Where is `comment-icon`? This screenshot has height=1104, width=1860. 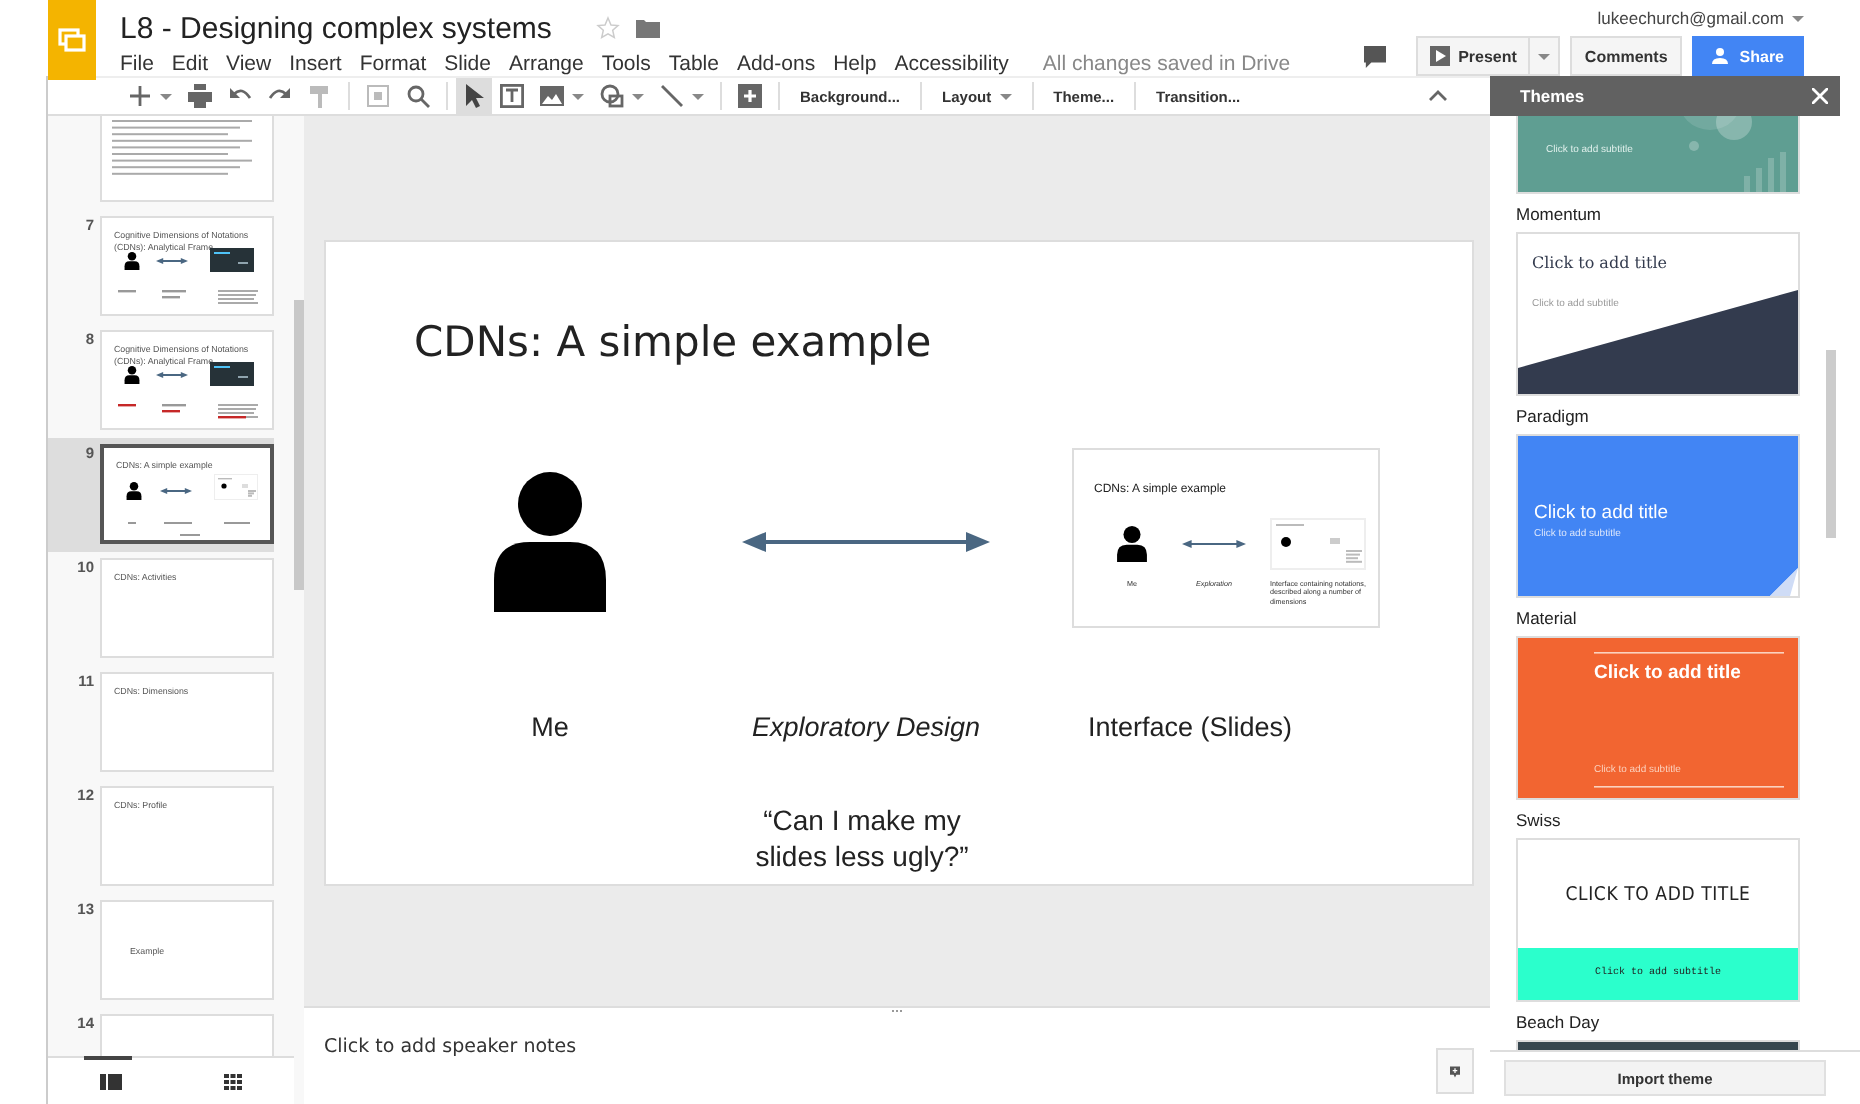
comment-icon is located at coordinates (1375, 56).